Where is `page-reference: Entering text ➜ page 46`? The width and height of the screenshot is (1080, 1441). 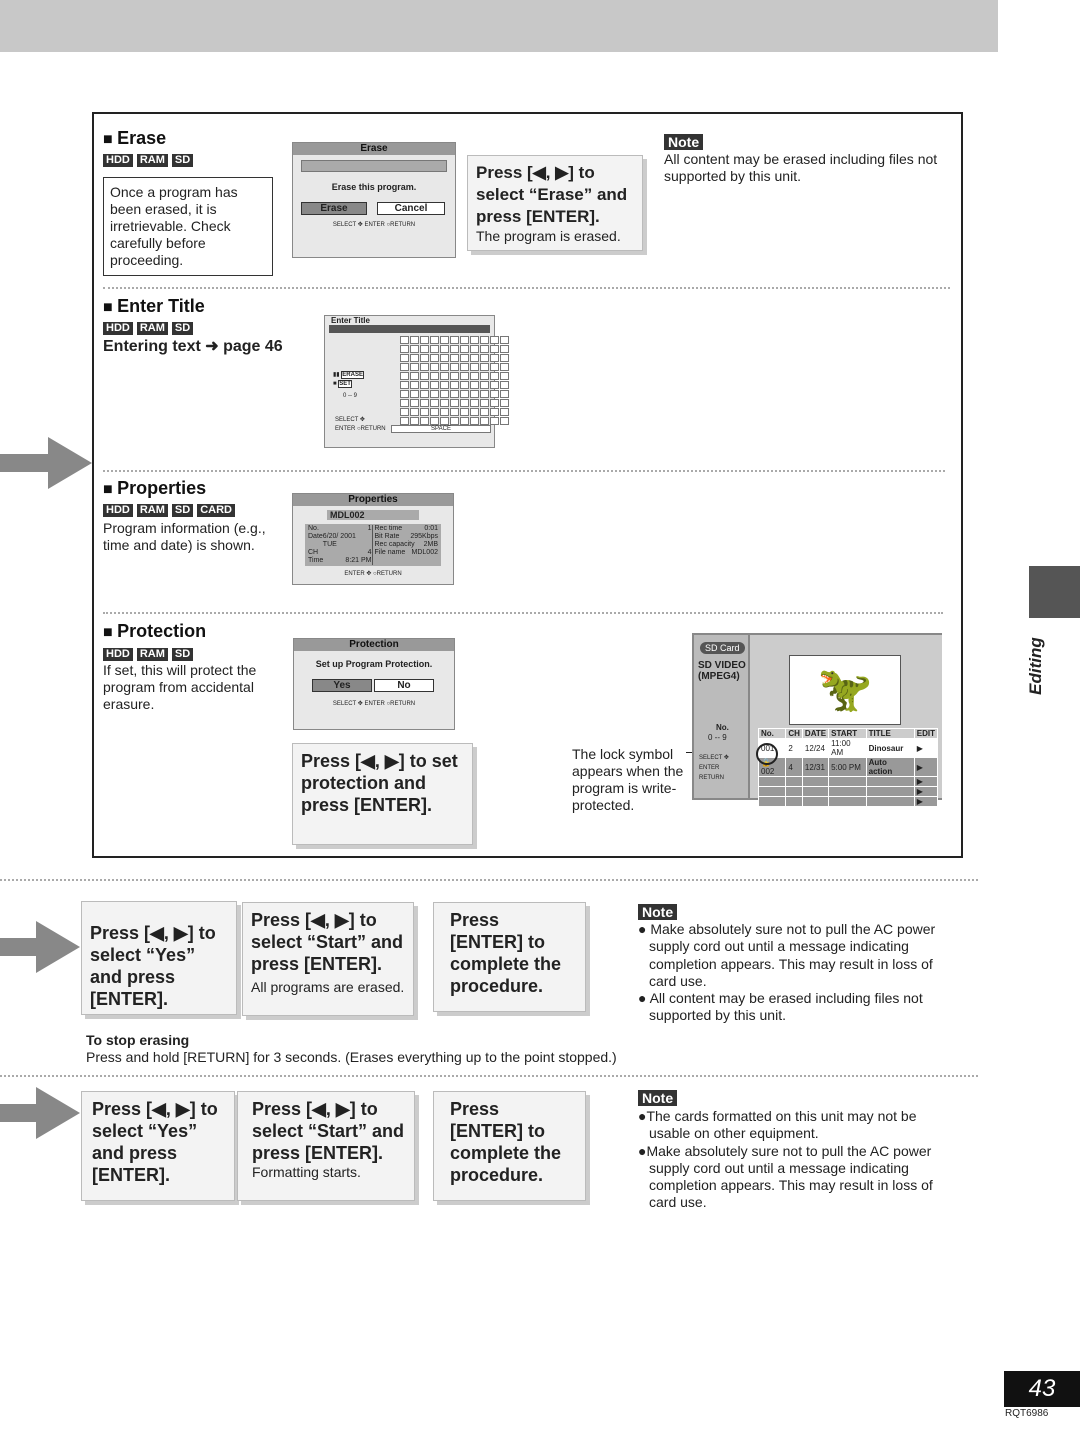
page-reference: Entering text ➜ page 46 is located at coordinates (193, 346).